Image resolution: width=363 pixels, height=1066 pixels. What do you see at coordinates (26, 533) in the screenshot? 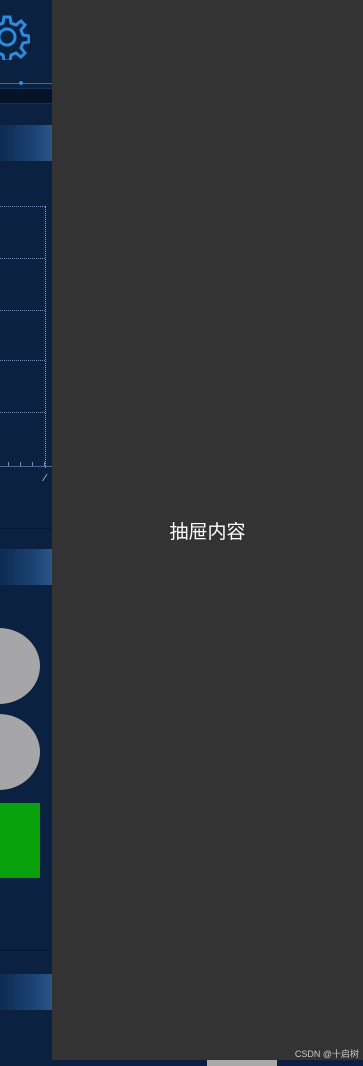
I see `dashboard-side-panel: ⁄` at bounding box center [26, 533].